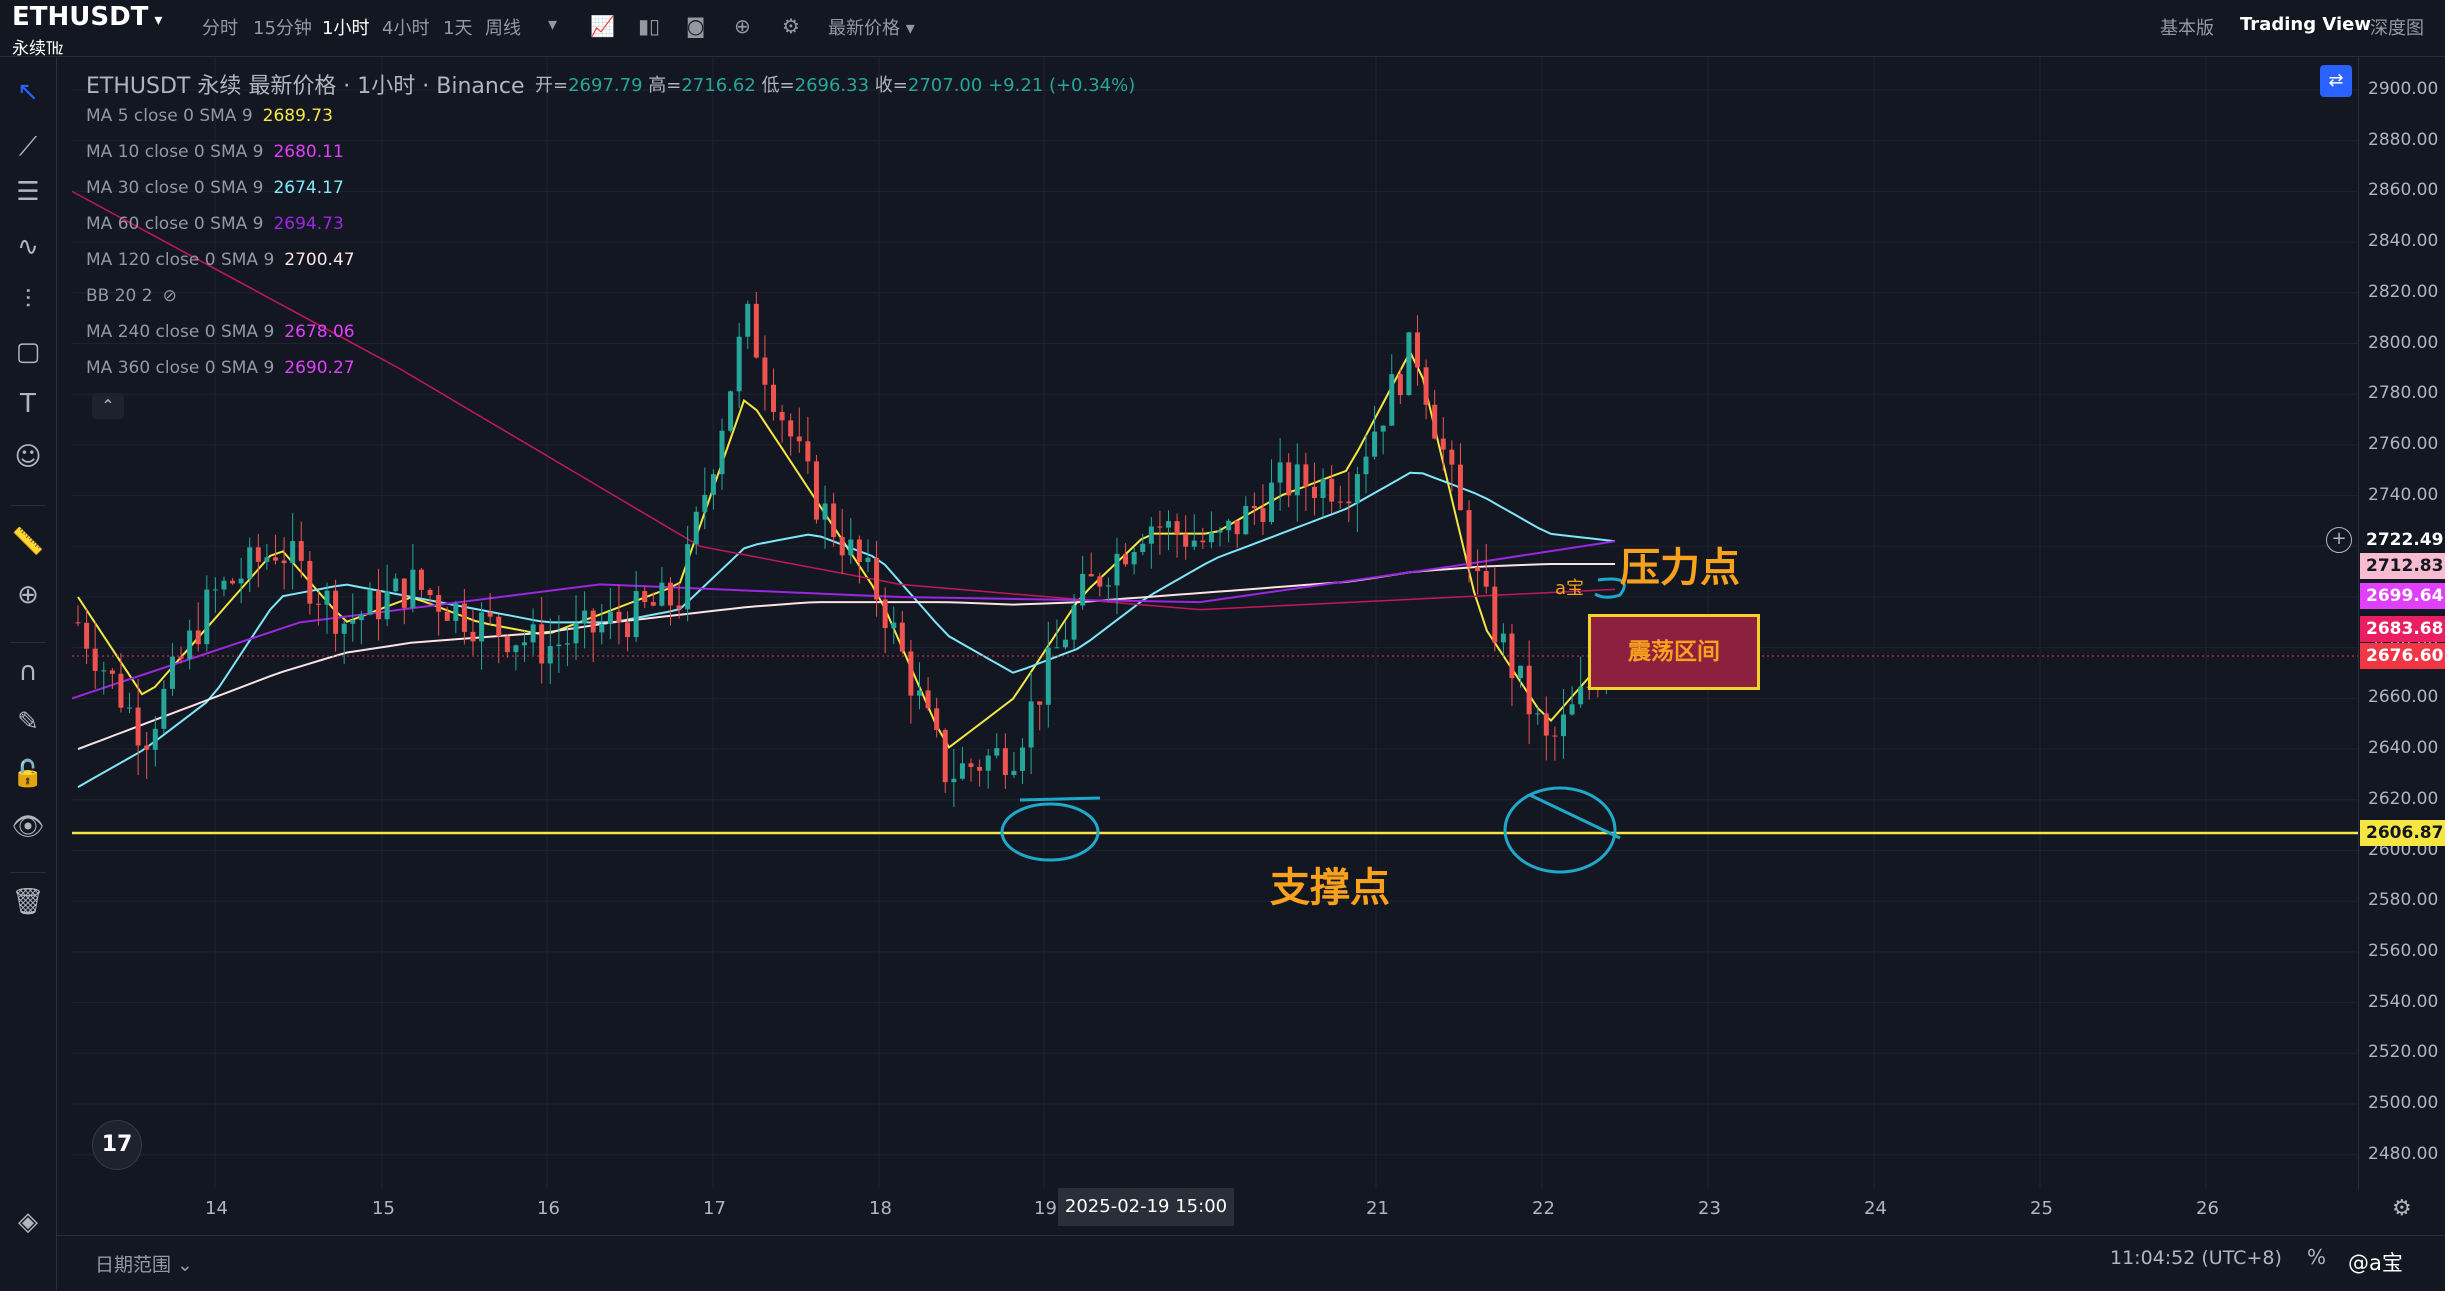  I want to click on price-tick: 2560.00, so click(2403, 950).